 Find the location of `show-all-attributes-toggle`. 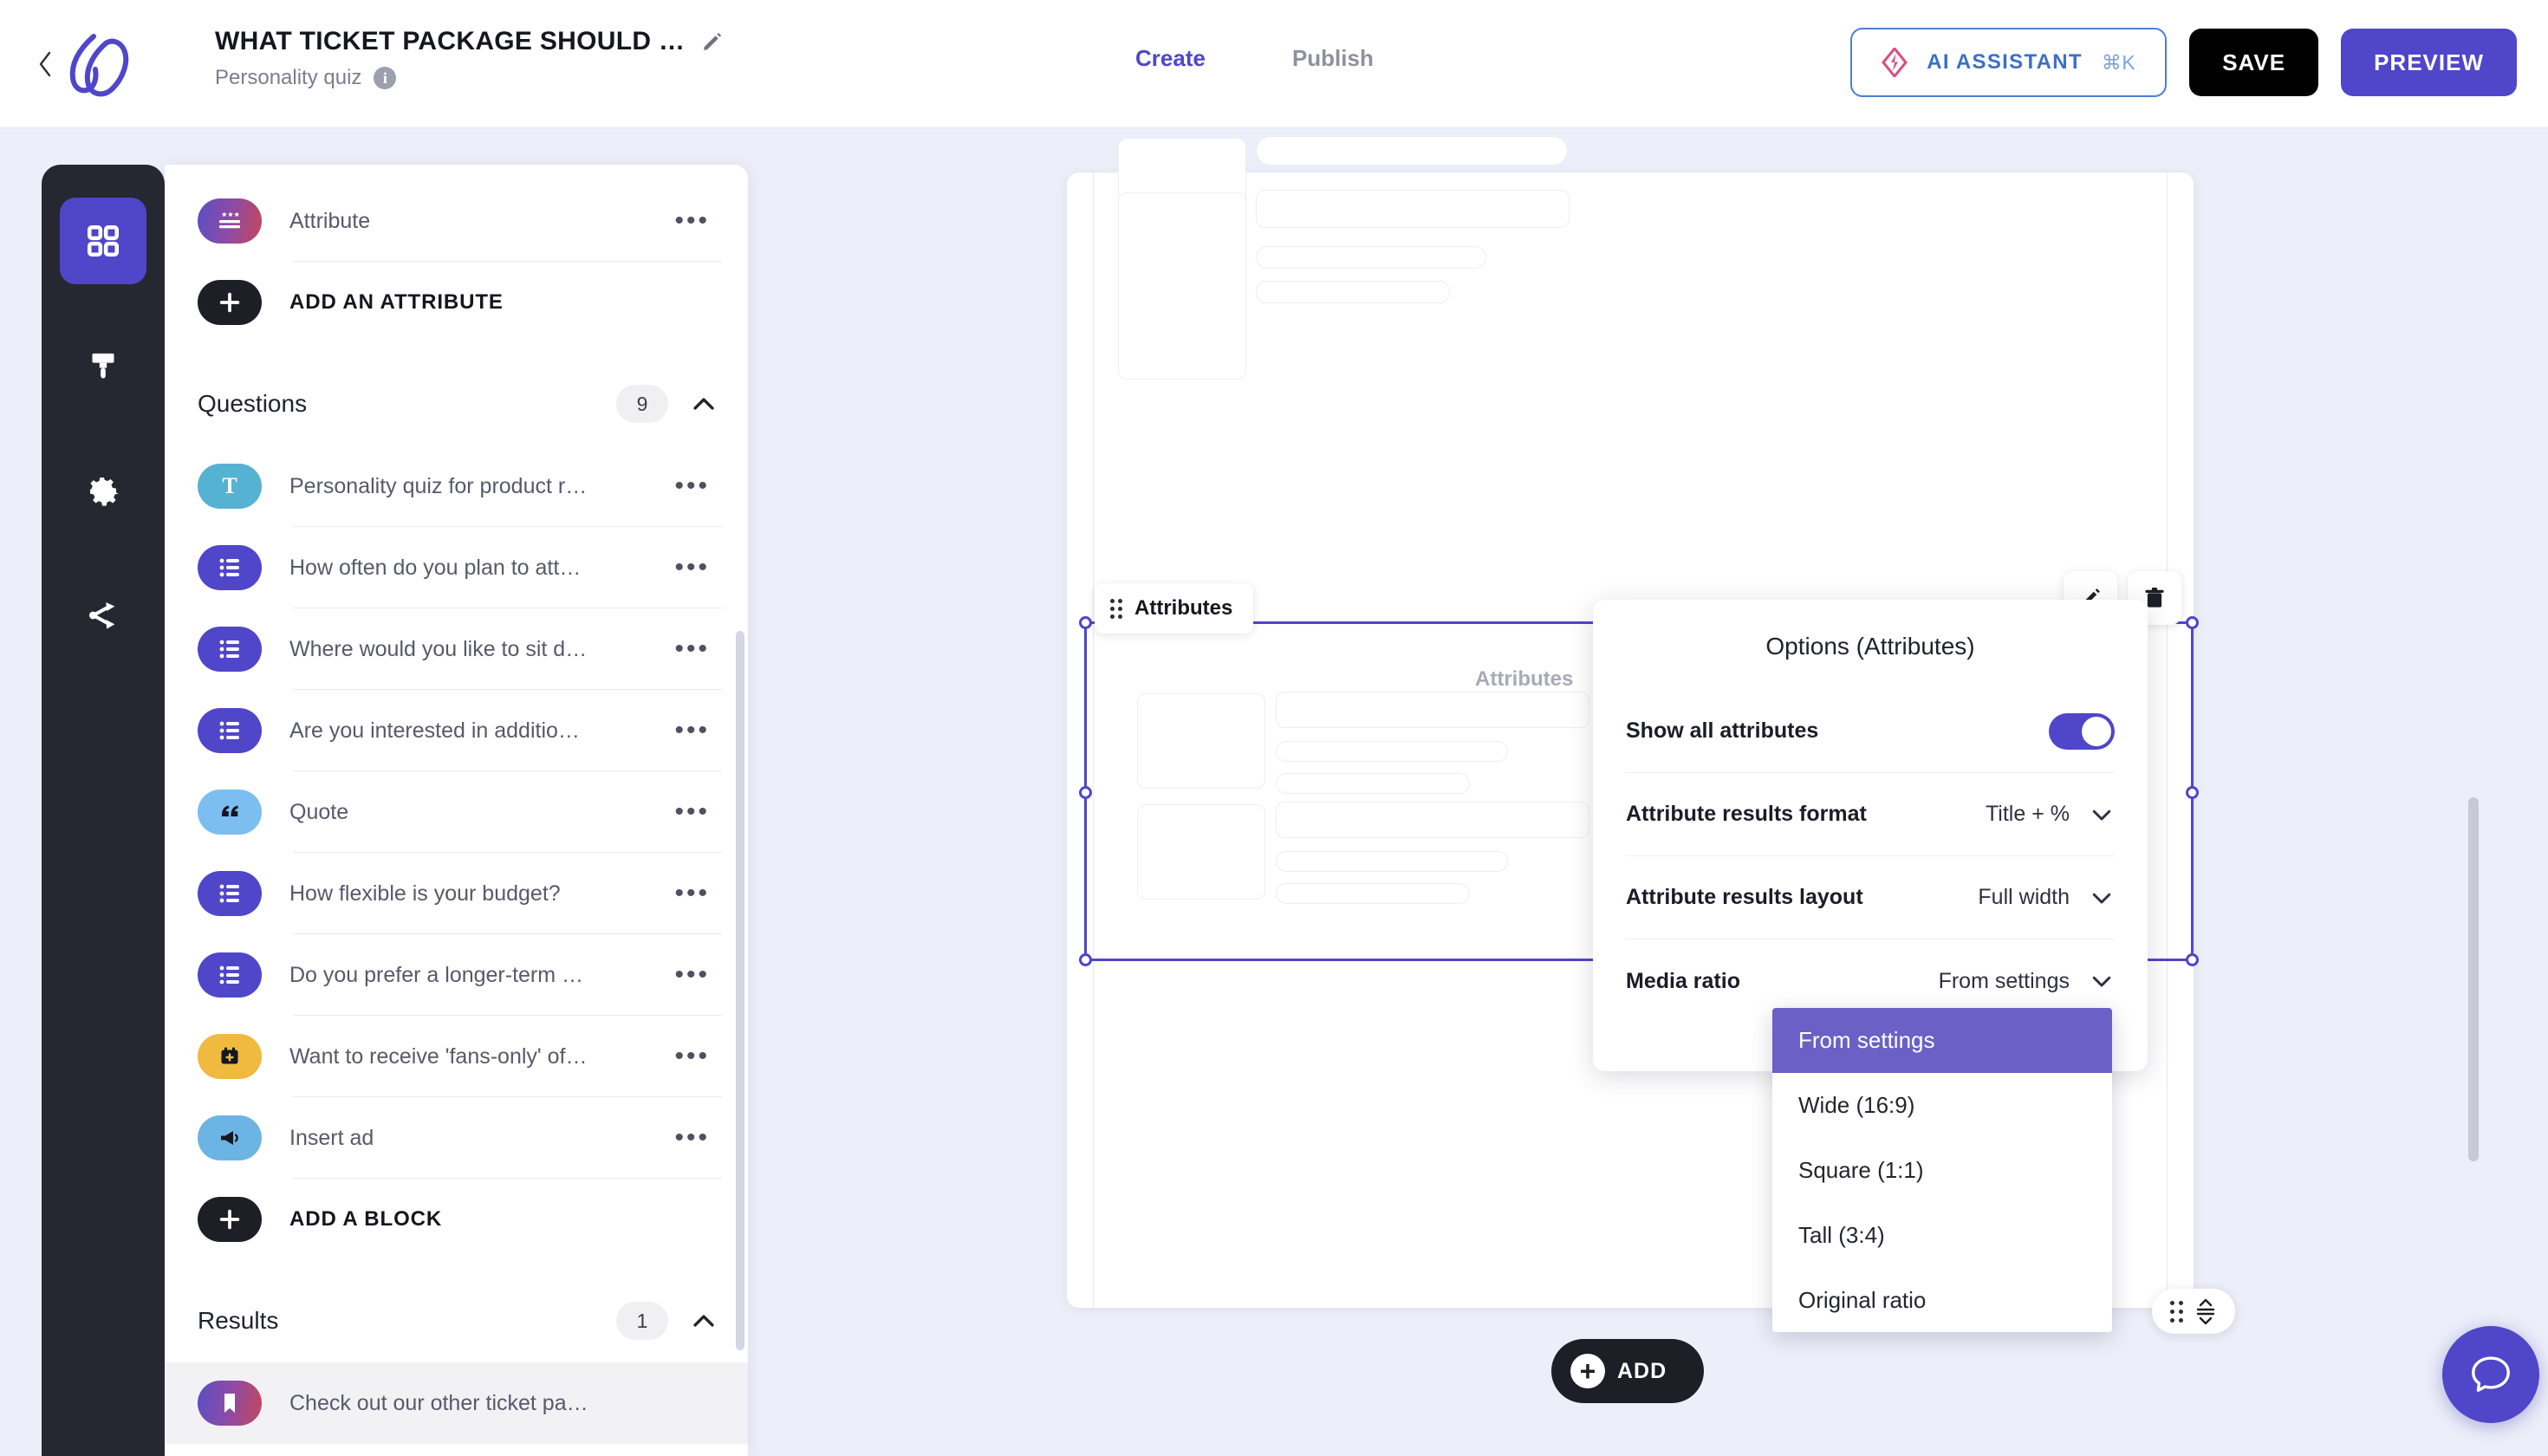

show-all-attributes-toggle is located at coordinates (2082, 731).